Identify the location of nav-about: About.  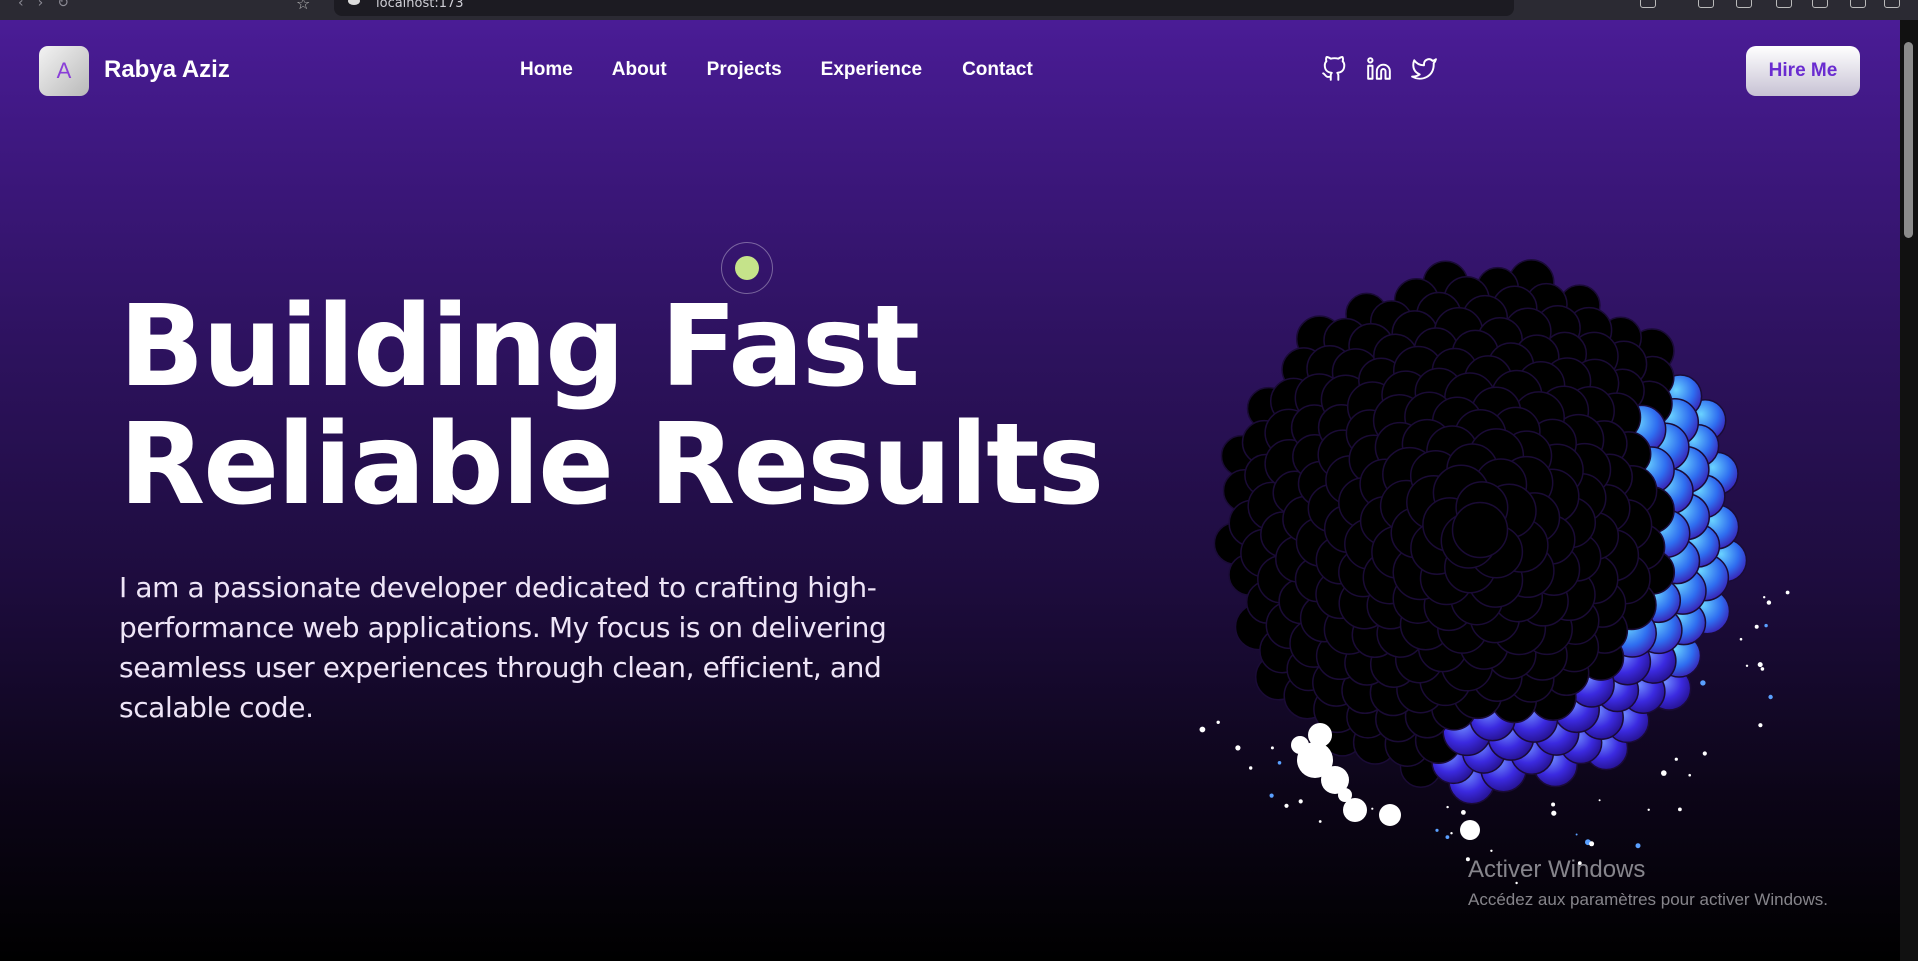
(639, 70).